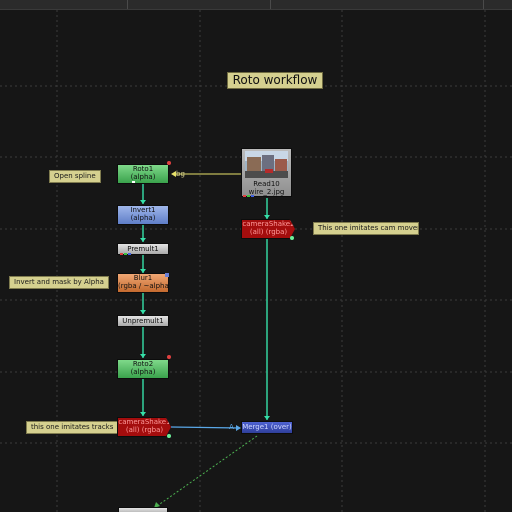  Describe the element at coordinates (268, 224) in the screenshot. I see `camera-shake2-name: cameraShake2` at that location.